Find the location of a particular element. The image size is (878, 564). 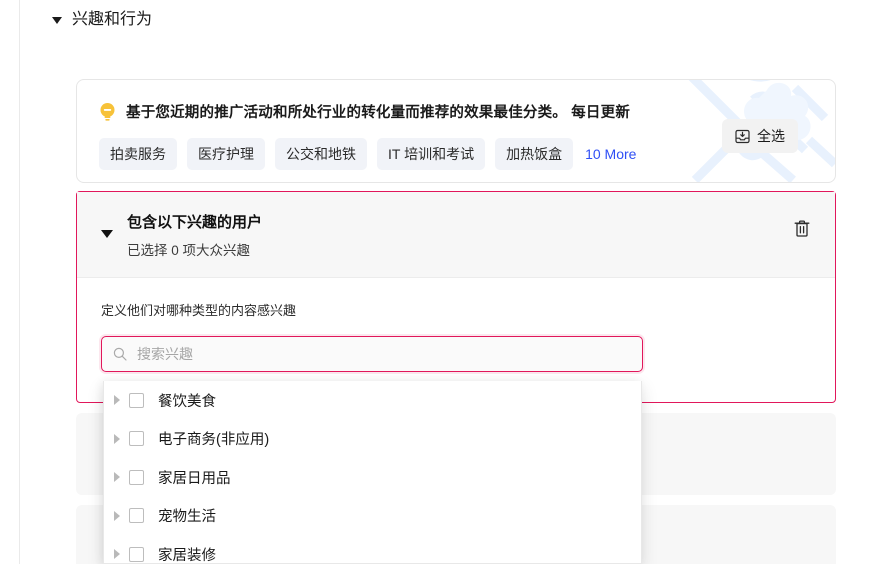

select-all-label: 全选 is located at coordinates (771, 136).